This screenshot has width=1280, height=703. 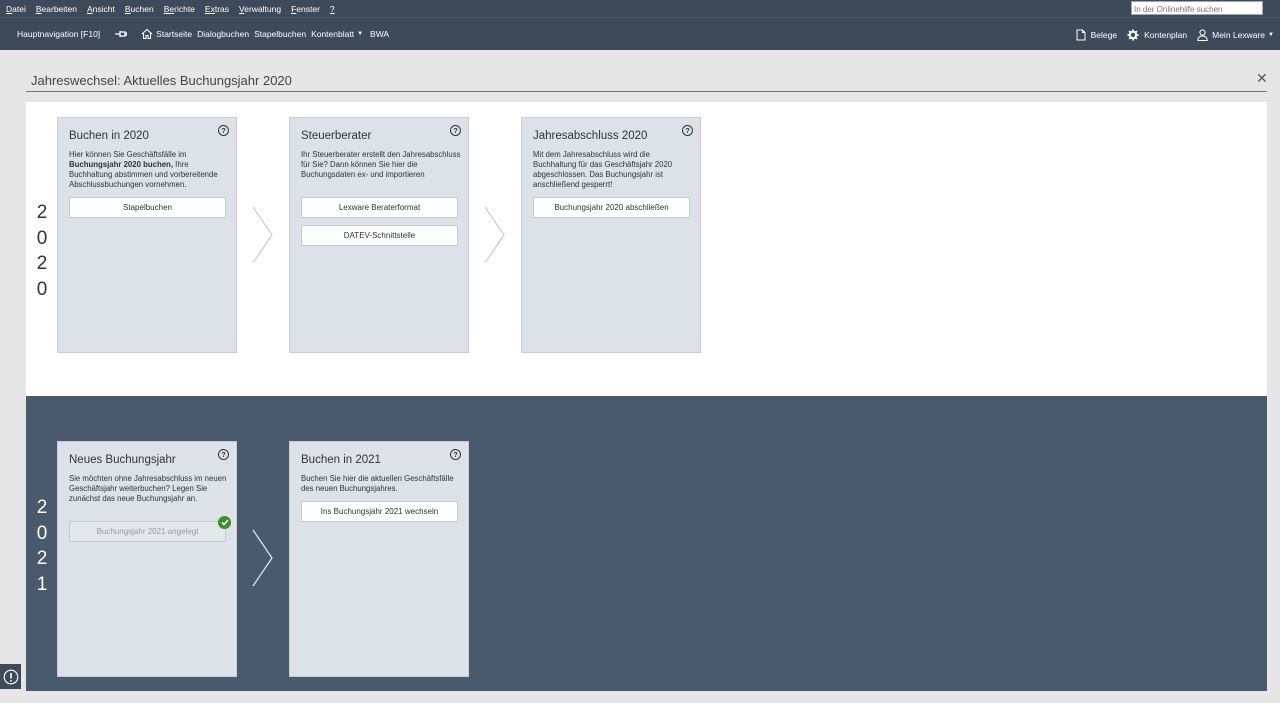 What do you see at coordinates (1157, 35) in the screenshot?
I see `kontenplan-button: Kontenplan` at bounding box center [1157, 35].